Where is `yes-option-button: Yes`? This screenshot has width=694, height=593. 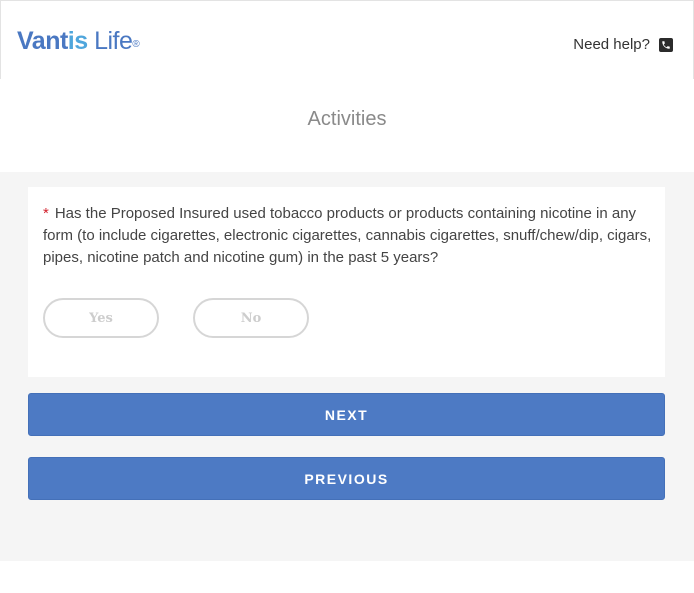
yes-option-button: Yes is located at coordinates (101, 318).